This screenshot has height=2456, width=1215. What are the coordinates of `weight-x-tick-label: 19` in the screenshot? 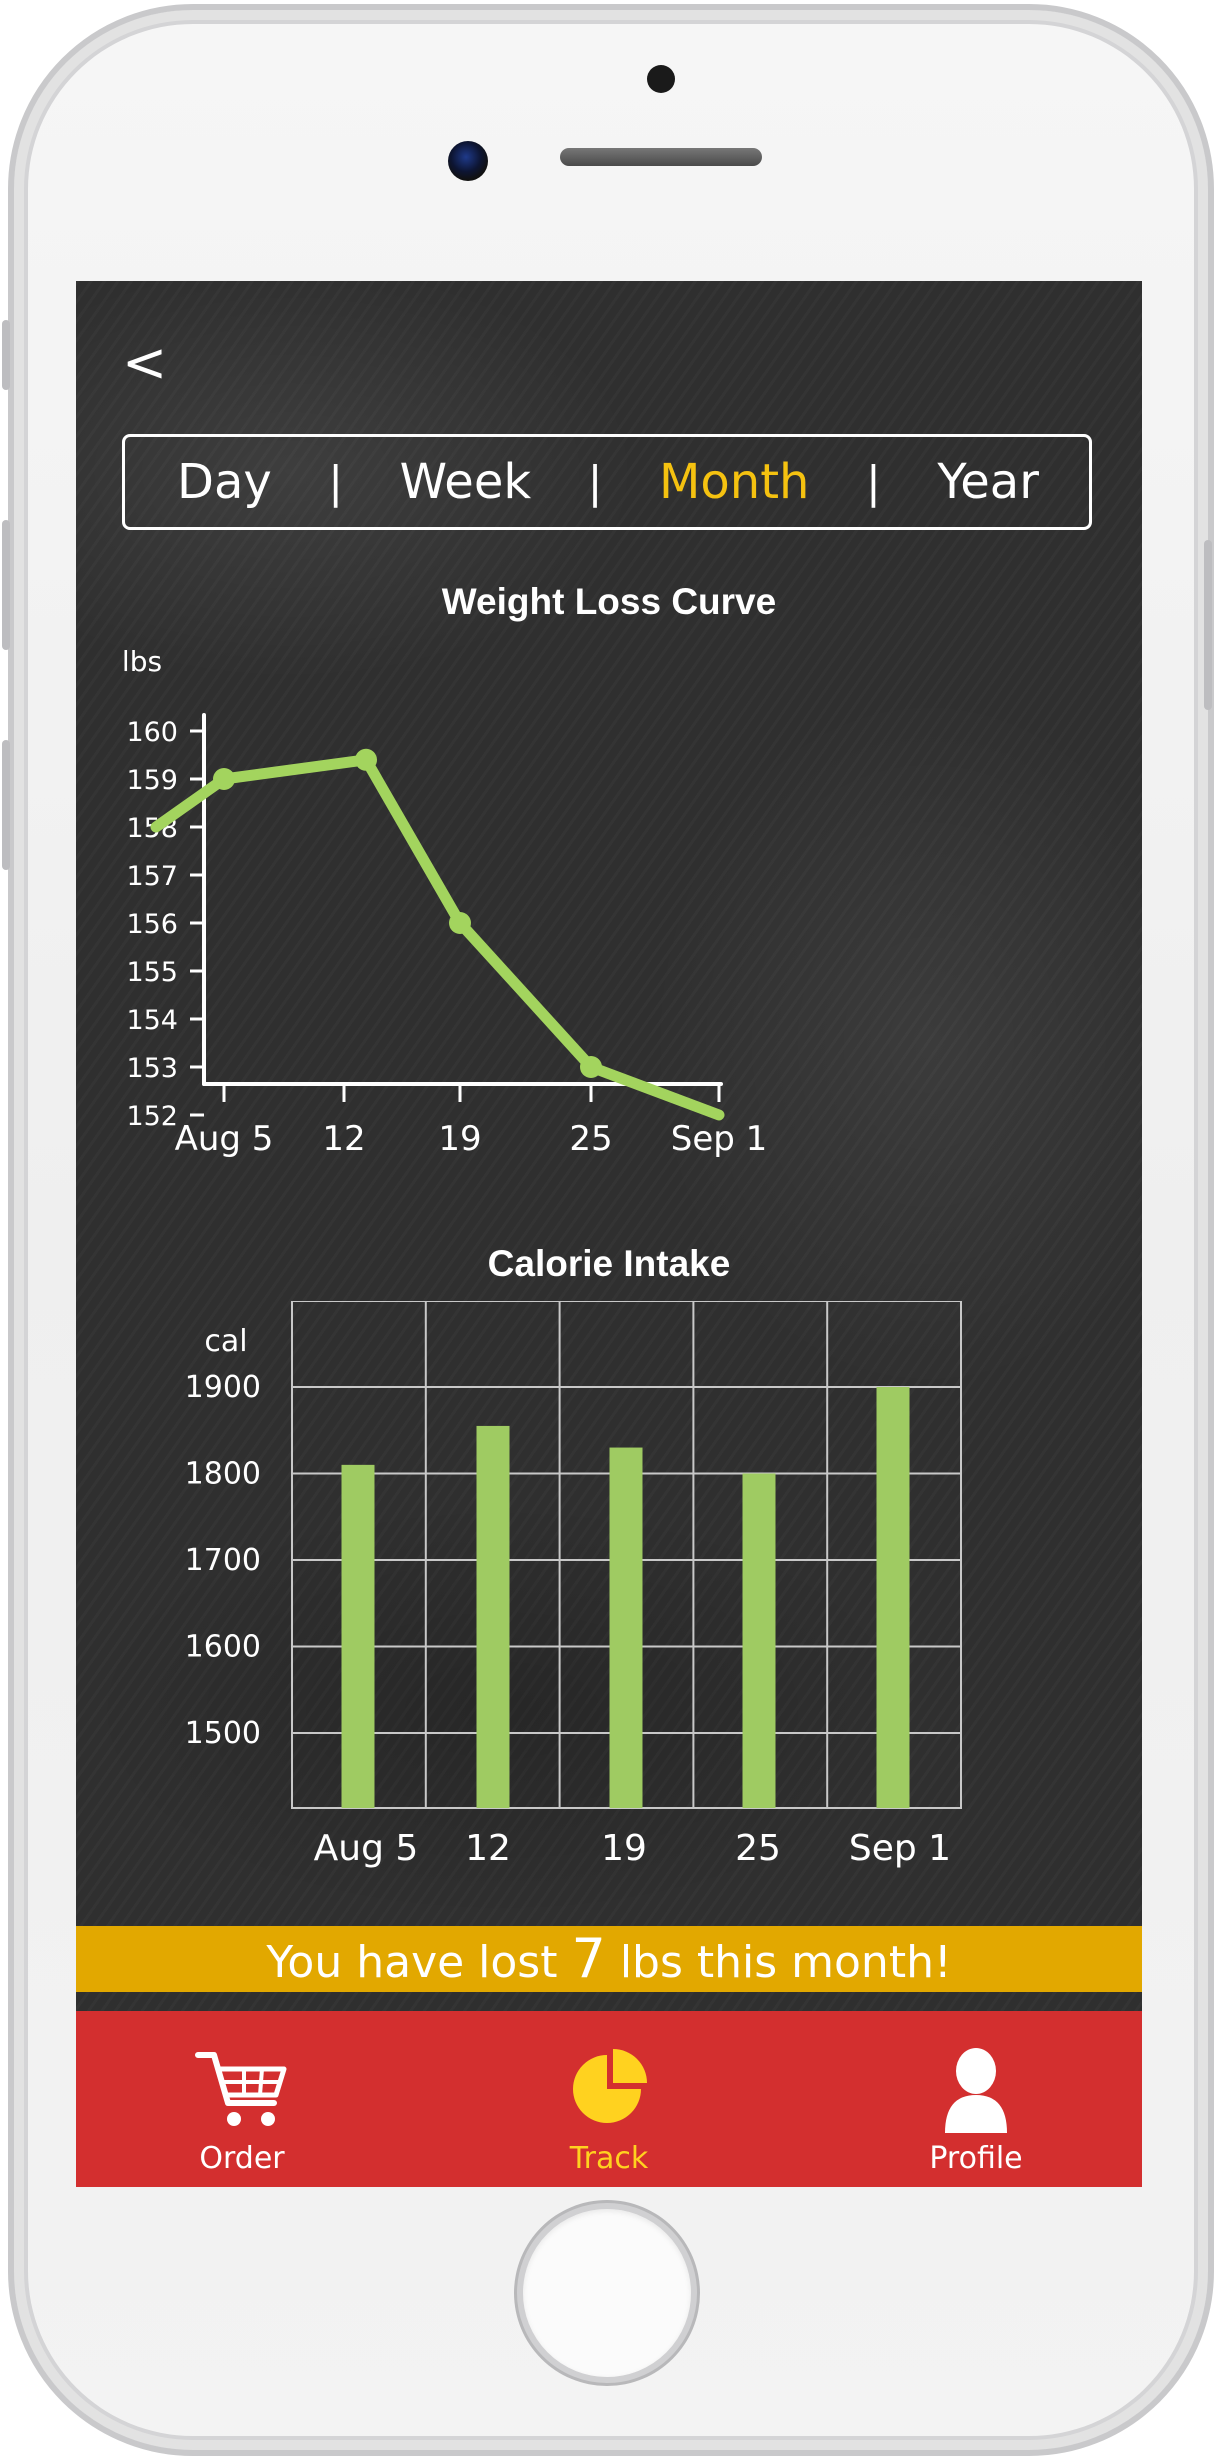 It's located at (459, 1139).